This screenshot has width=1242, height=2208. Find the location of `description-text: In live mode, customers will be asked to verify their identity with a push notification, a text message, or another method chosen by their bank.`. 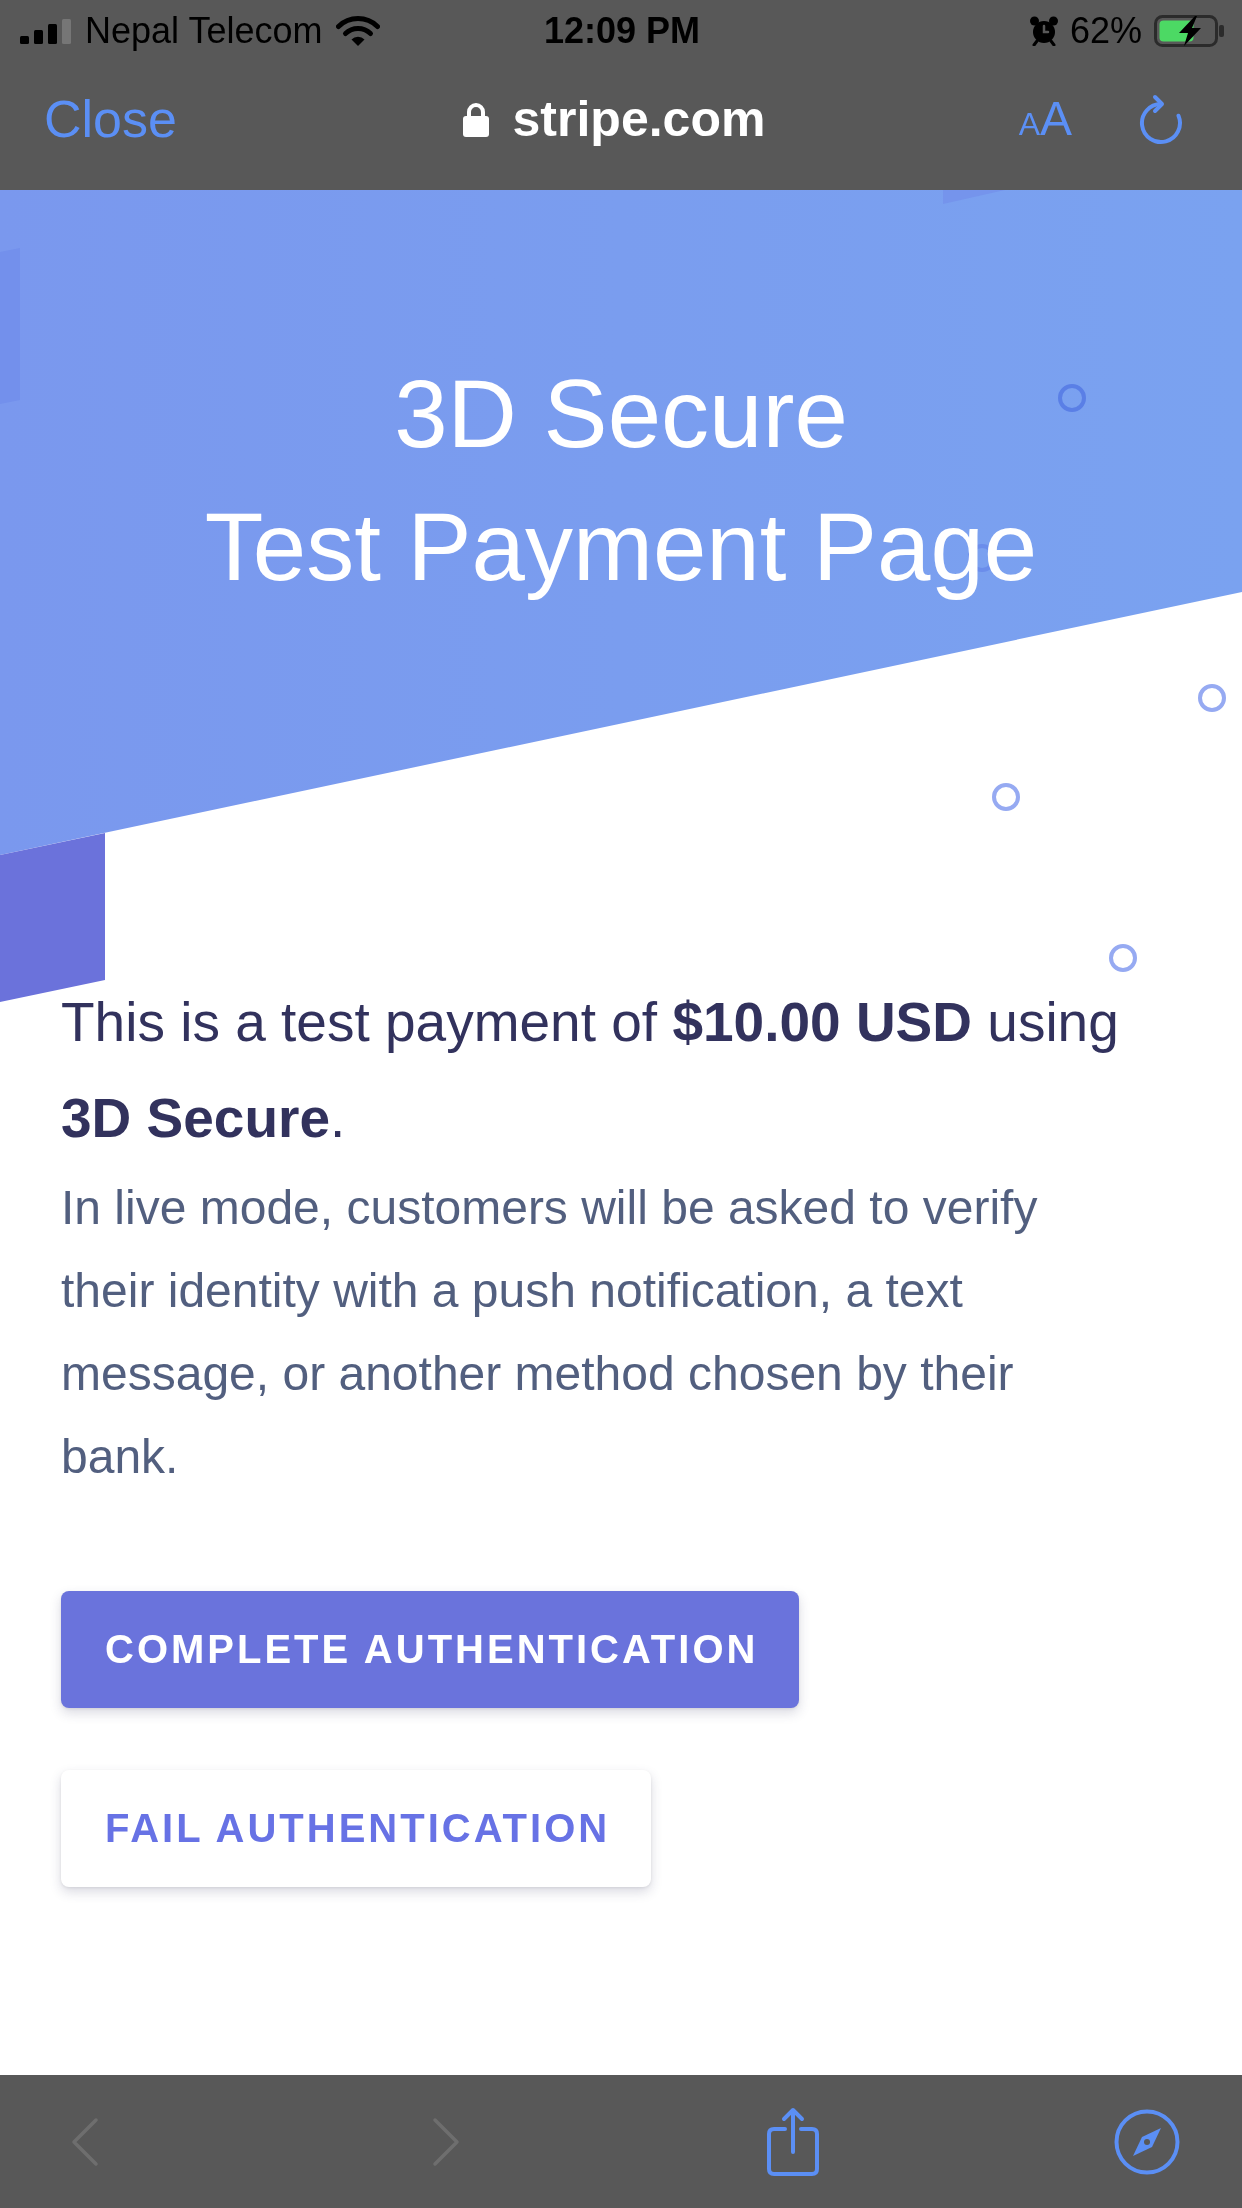

description-text: In live mode, customers will be asked to verify their identity with a push notification, a text message, or another method chosen by their bank. is located at coordinates (550, 1332).